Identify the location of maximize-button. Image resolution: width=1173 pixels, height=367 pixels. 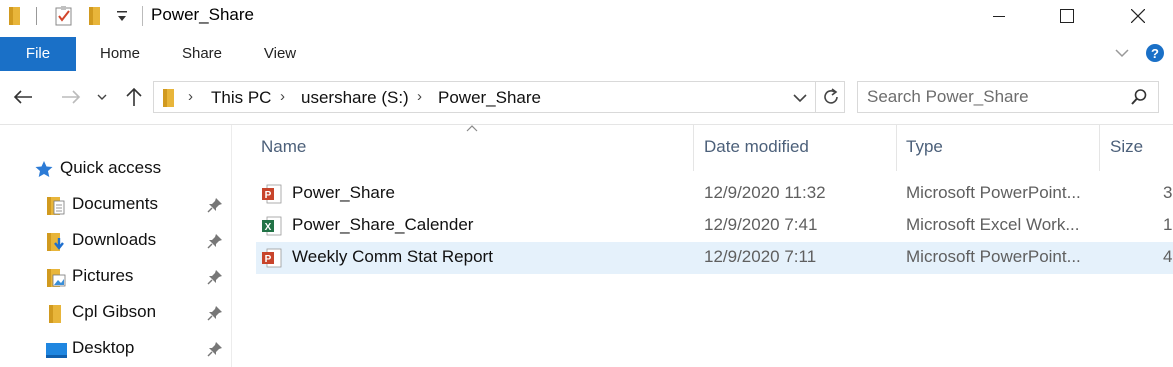
(1067, 16).